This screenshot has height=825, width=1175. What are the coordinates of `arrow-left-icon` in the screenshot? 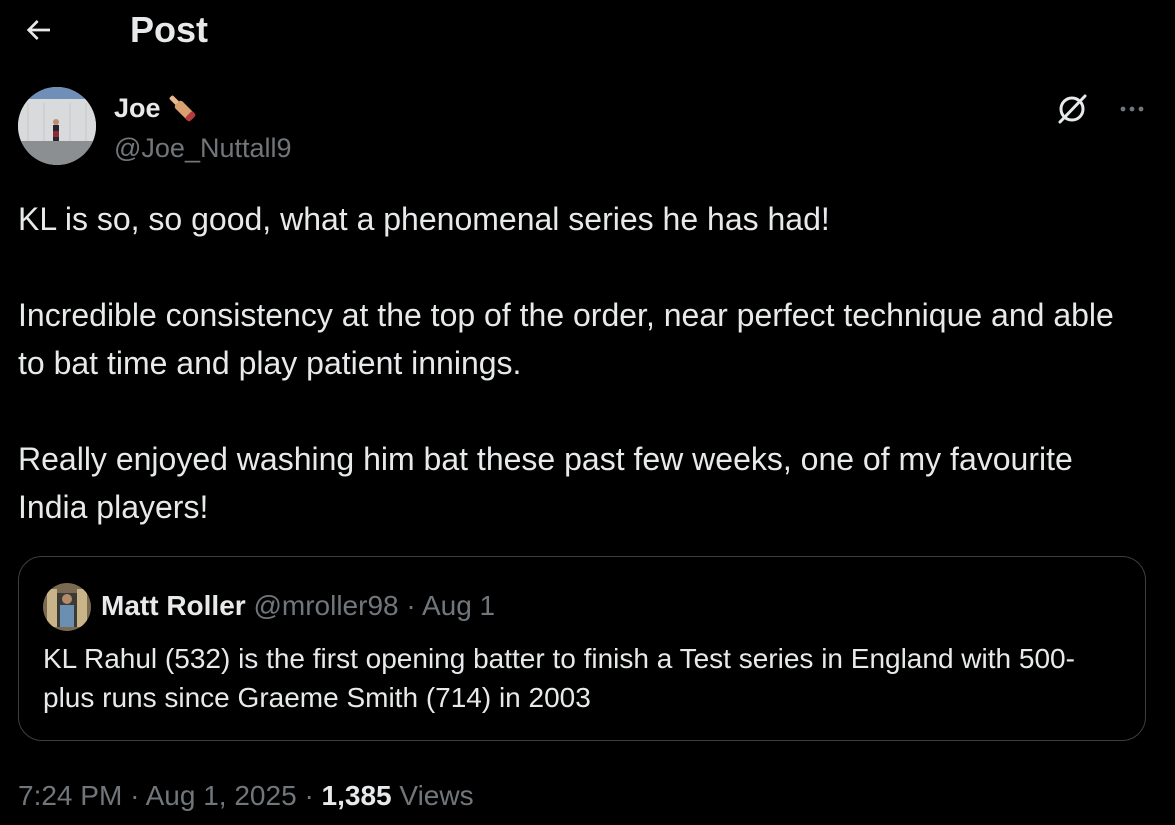 It's located at (38, 30).